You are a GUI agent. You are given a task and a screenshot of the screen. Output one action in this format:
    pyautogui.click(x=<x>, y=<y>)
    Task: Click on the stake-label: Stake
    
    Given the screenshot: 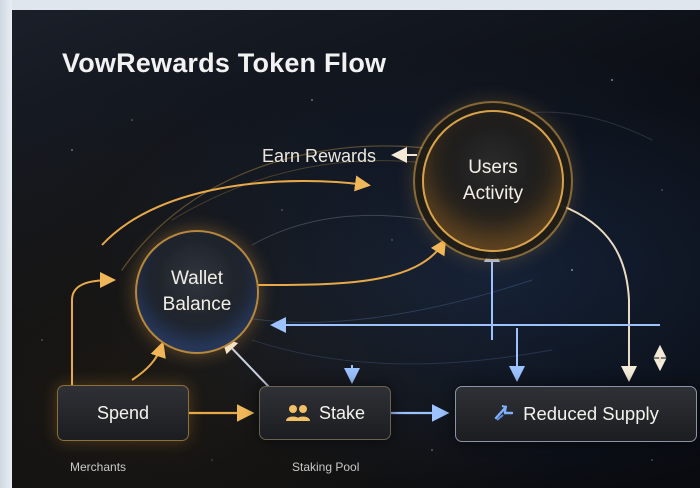 What is the action you would take?
    pyautogui.click(x=342, y=412)
    